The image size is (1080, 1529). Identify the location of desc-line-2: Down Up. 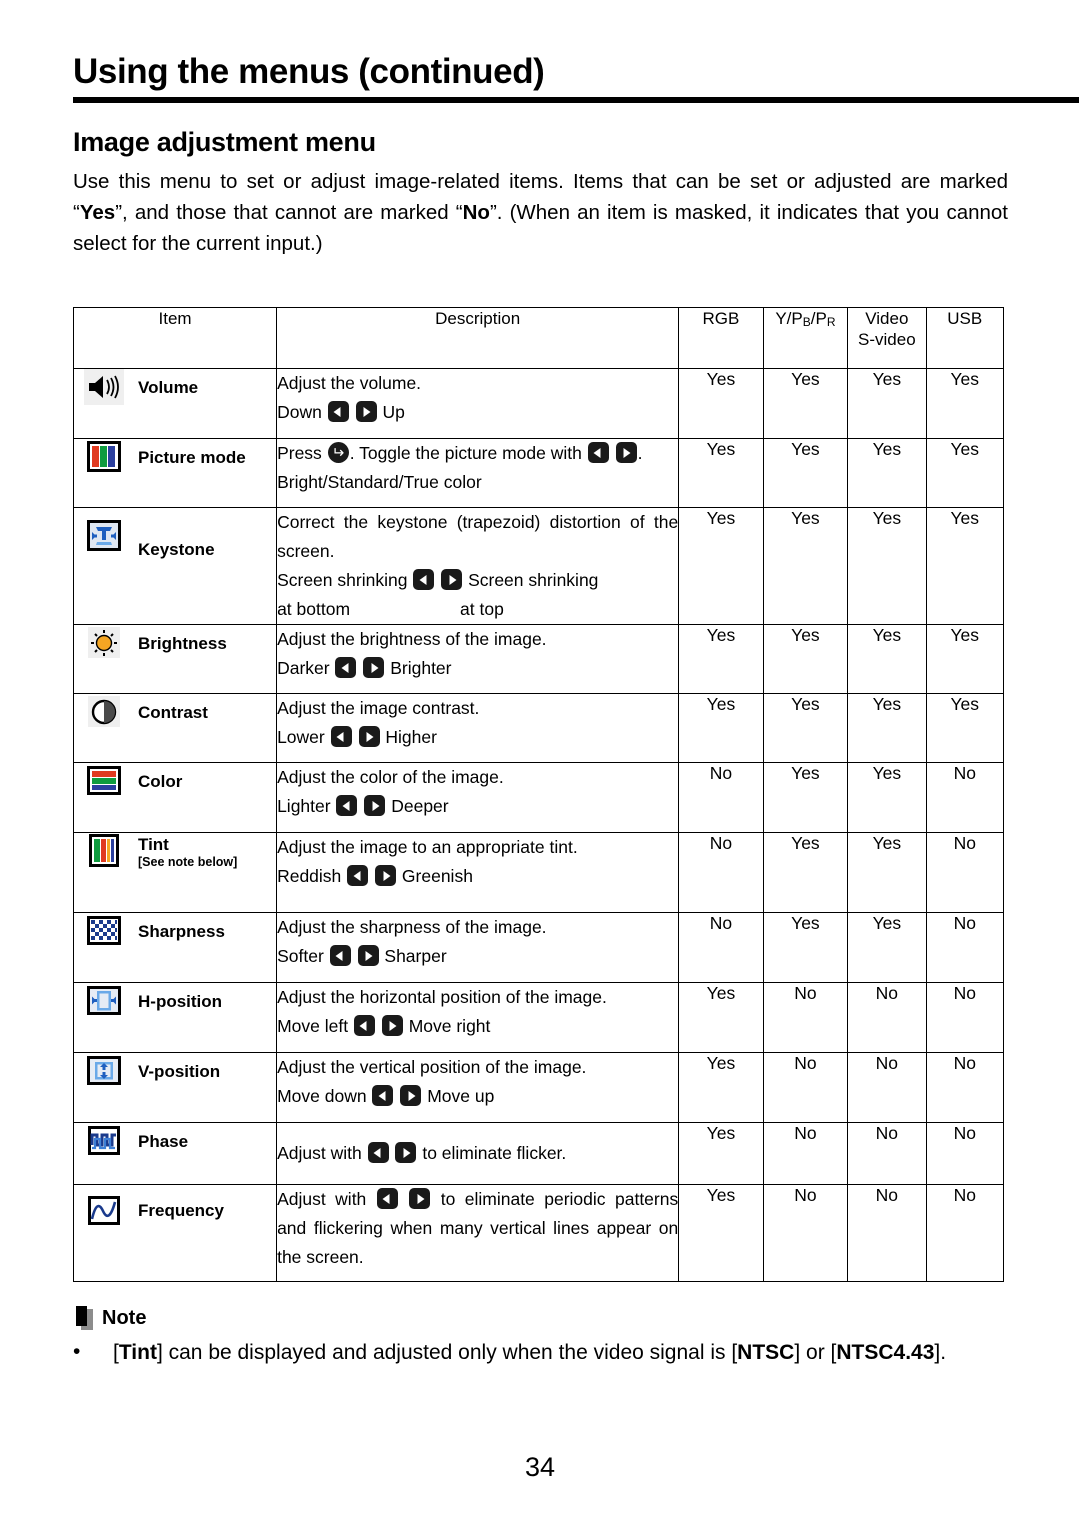
(477, 412).